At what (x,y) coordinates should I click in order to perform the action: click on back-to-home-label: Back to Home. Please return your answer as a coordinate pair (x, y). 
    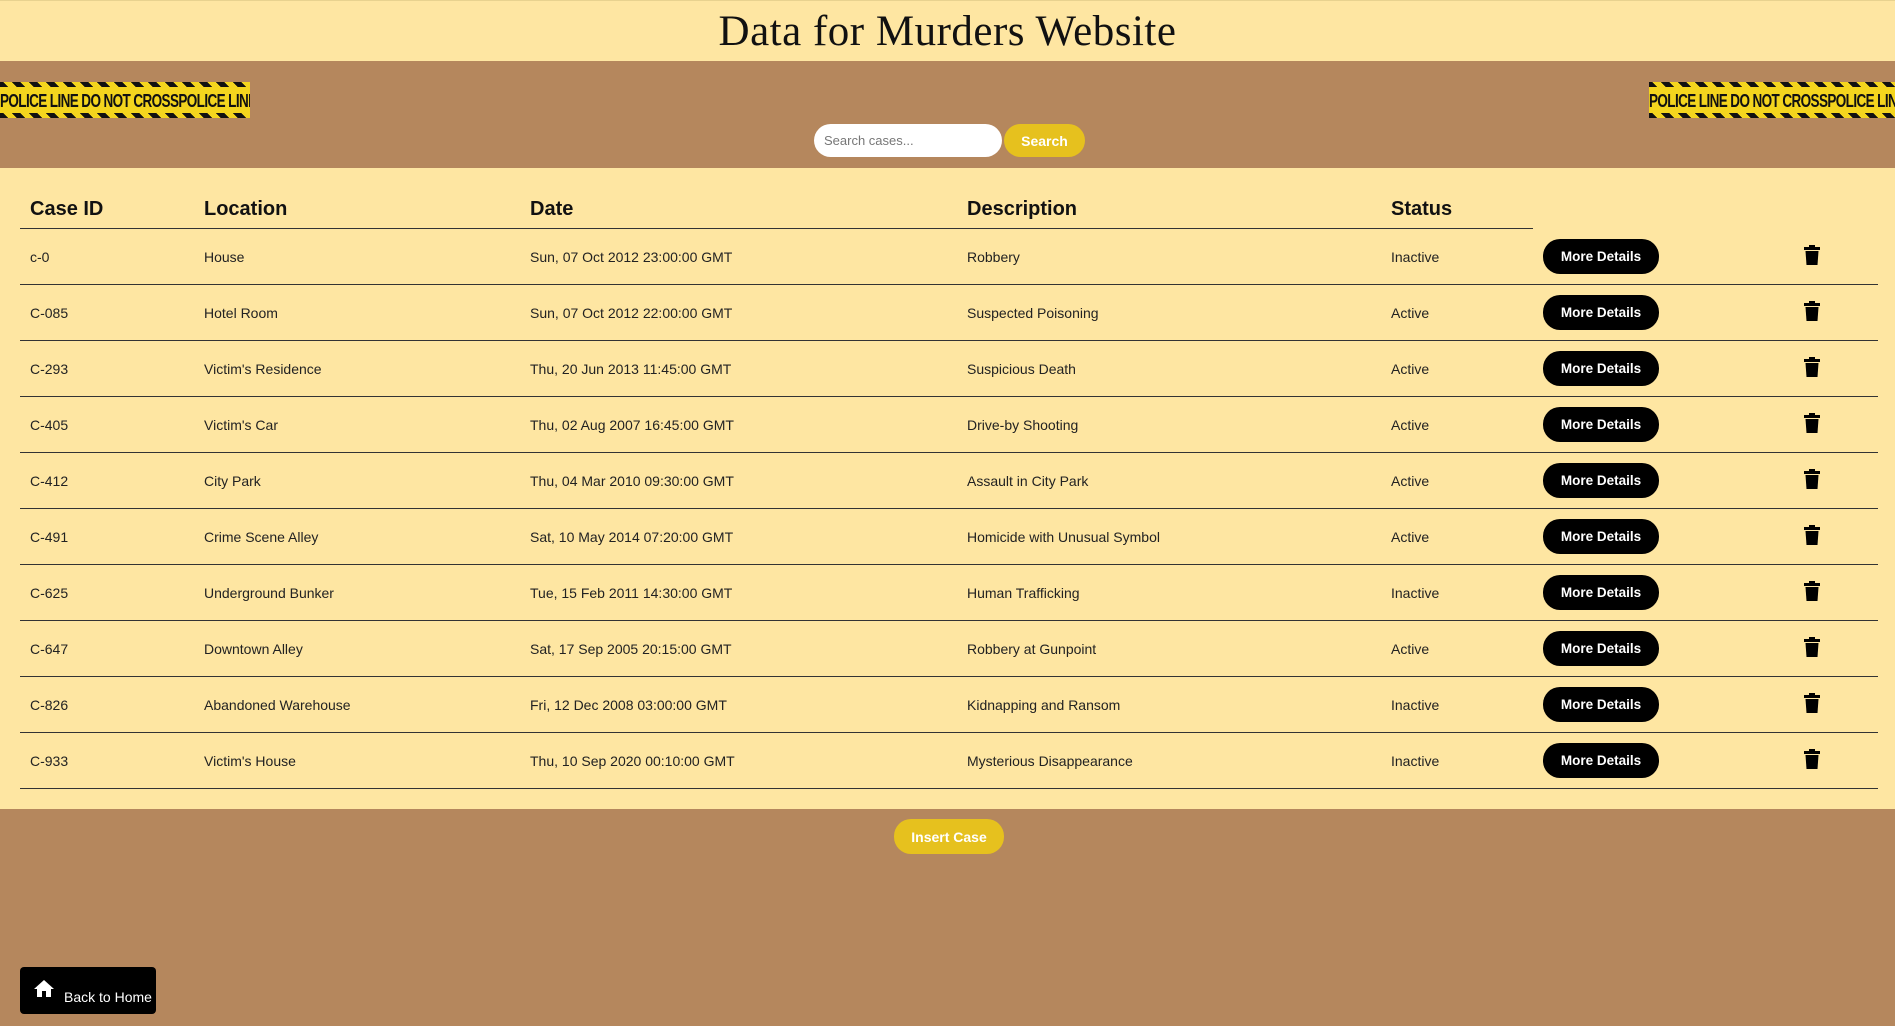
    Looking at the image, I should click on (108, 996).